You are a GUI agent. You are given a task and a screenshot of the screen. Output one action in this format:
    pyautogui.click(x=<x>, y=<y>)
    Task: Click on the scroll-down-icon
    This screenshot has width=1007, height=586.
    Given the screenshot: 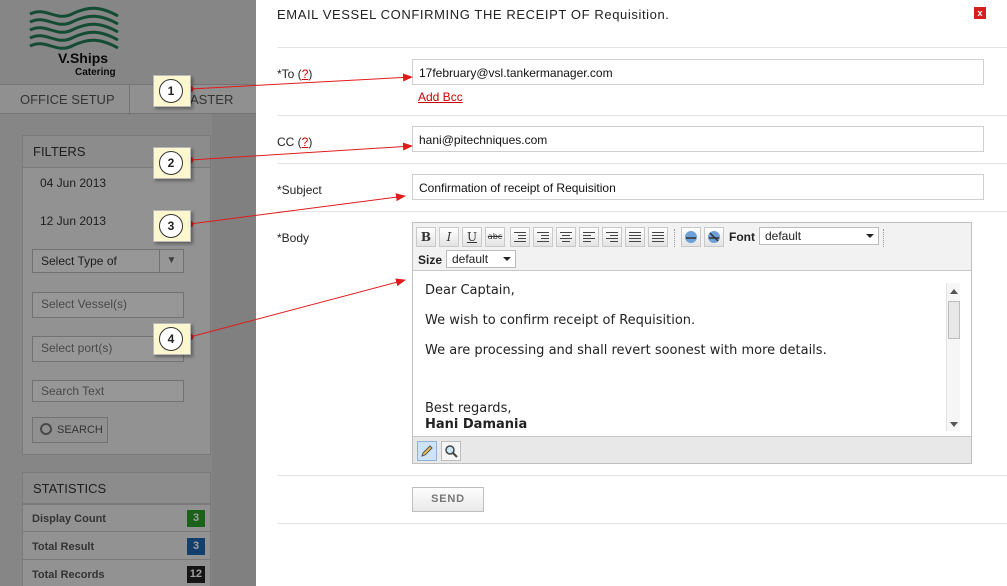 What is the action you would take?
    pyautogui.click(x=954, y=424)
    